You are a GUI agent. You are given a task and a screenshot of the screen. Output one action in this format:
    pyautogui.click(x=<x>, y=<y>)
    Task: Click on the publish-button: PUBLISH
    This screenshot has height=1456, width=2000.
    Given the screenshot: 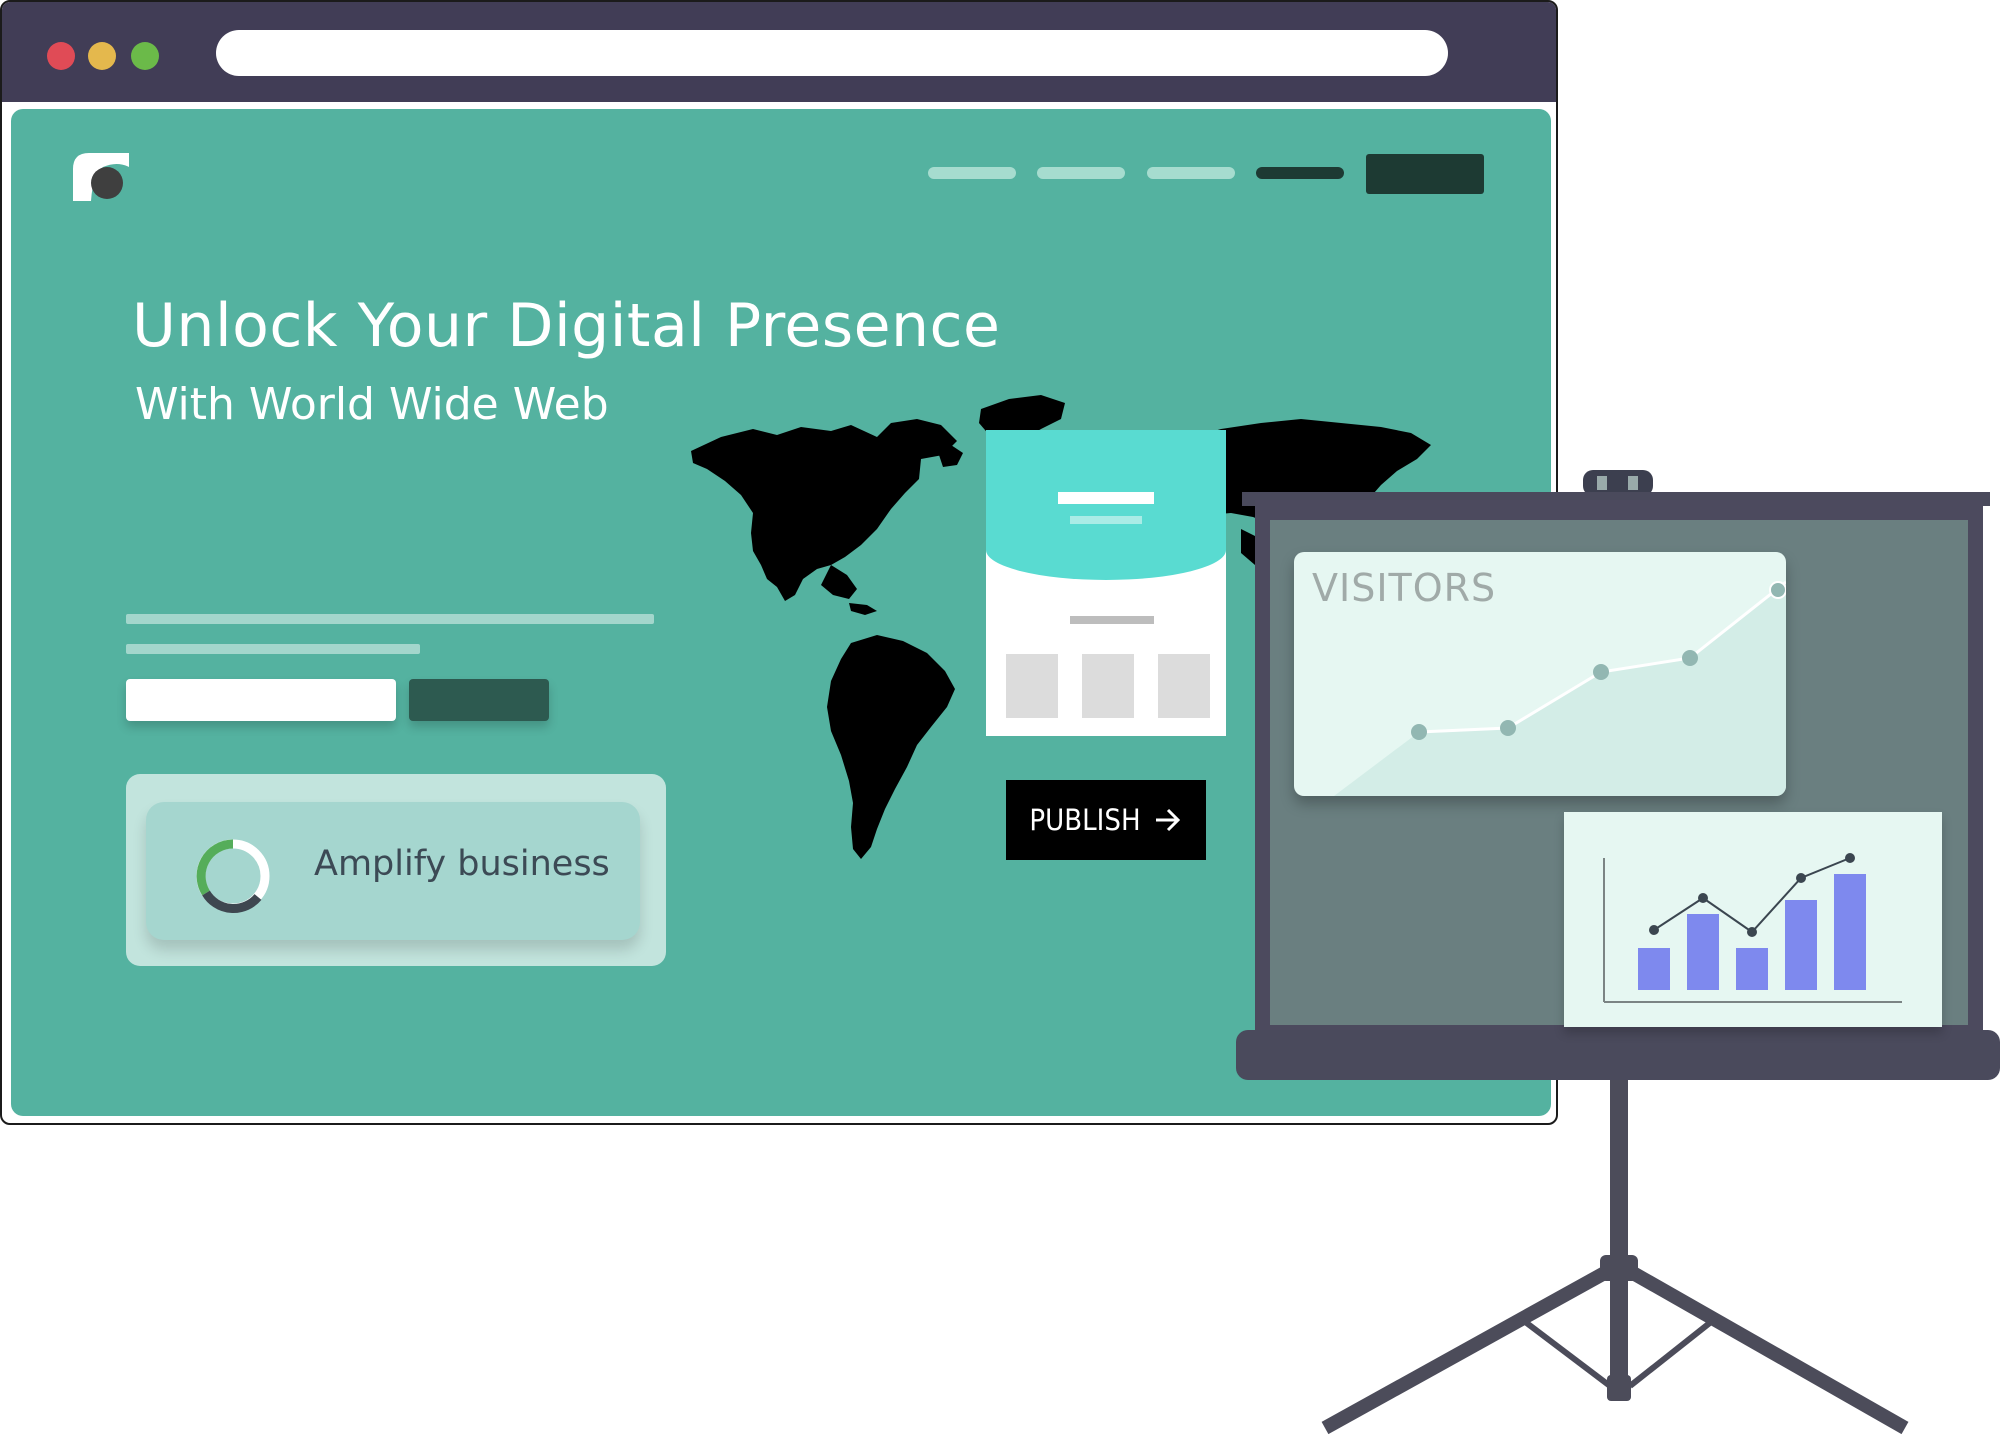 What is the action you would take?
    pyautogui.click(x=1106, y=820)
    